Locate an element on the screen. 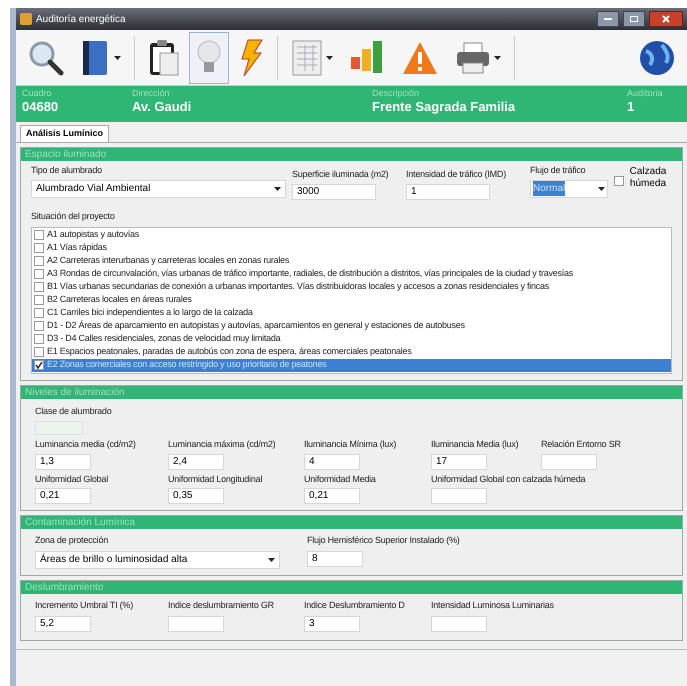 This screenshot has height=686, width=687. input-field: 4 is located at coordinates (332, 462).